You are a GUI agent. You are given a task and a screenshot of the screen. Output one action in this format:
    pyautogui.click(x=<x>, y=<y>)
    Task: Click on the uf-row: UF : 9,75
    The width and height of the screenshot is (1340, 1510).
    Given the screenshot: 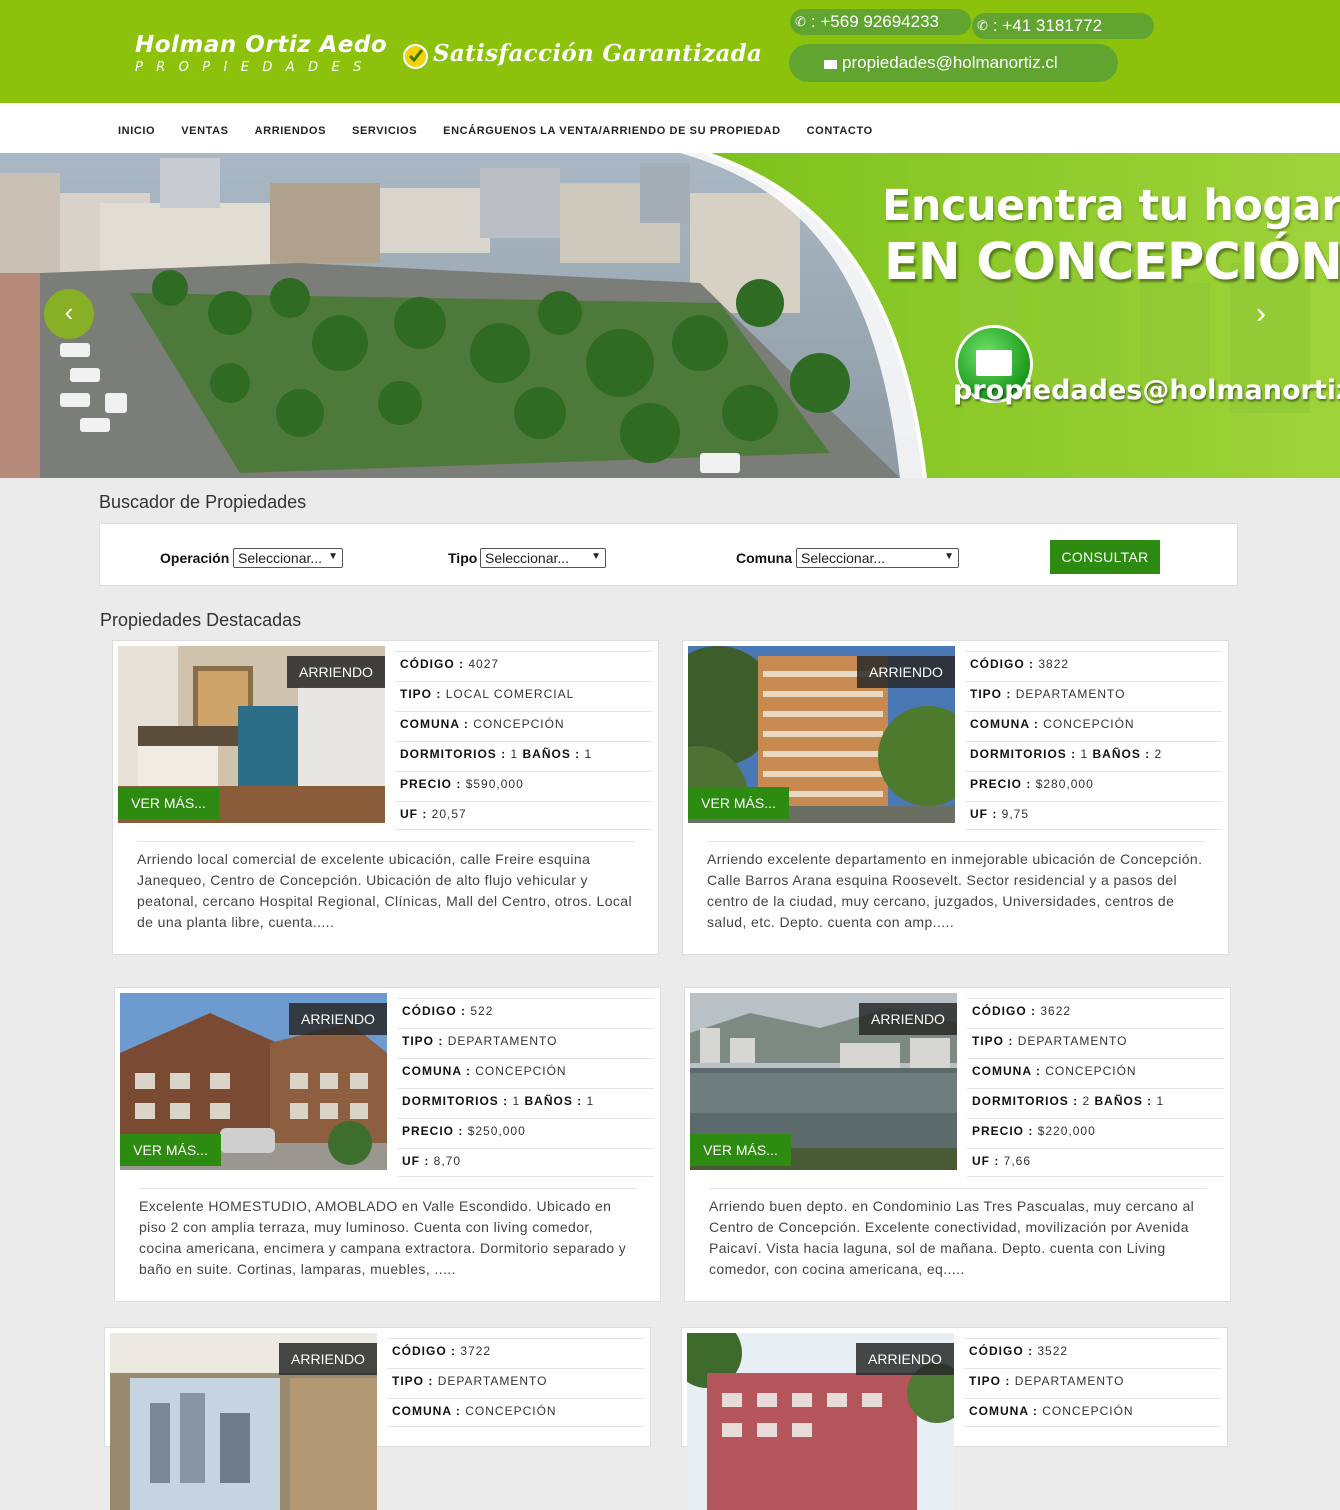 What is the action you would take?
    pyautogui.click(x=1093, y=815)
    